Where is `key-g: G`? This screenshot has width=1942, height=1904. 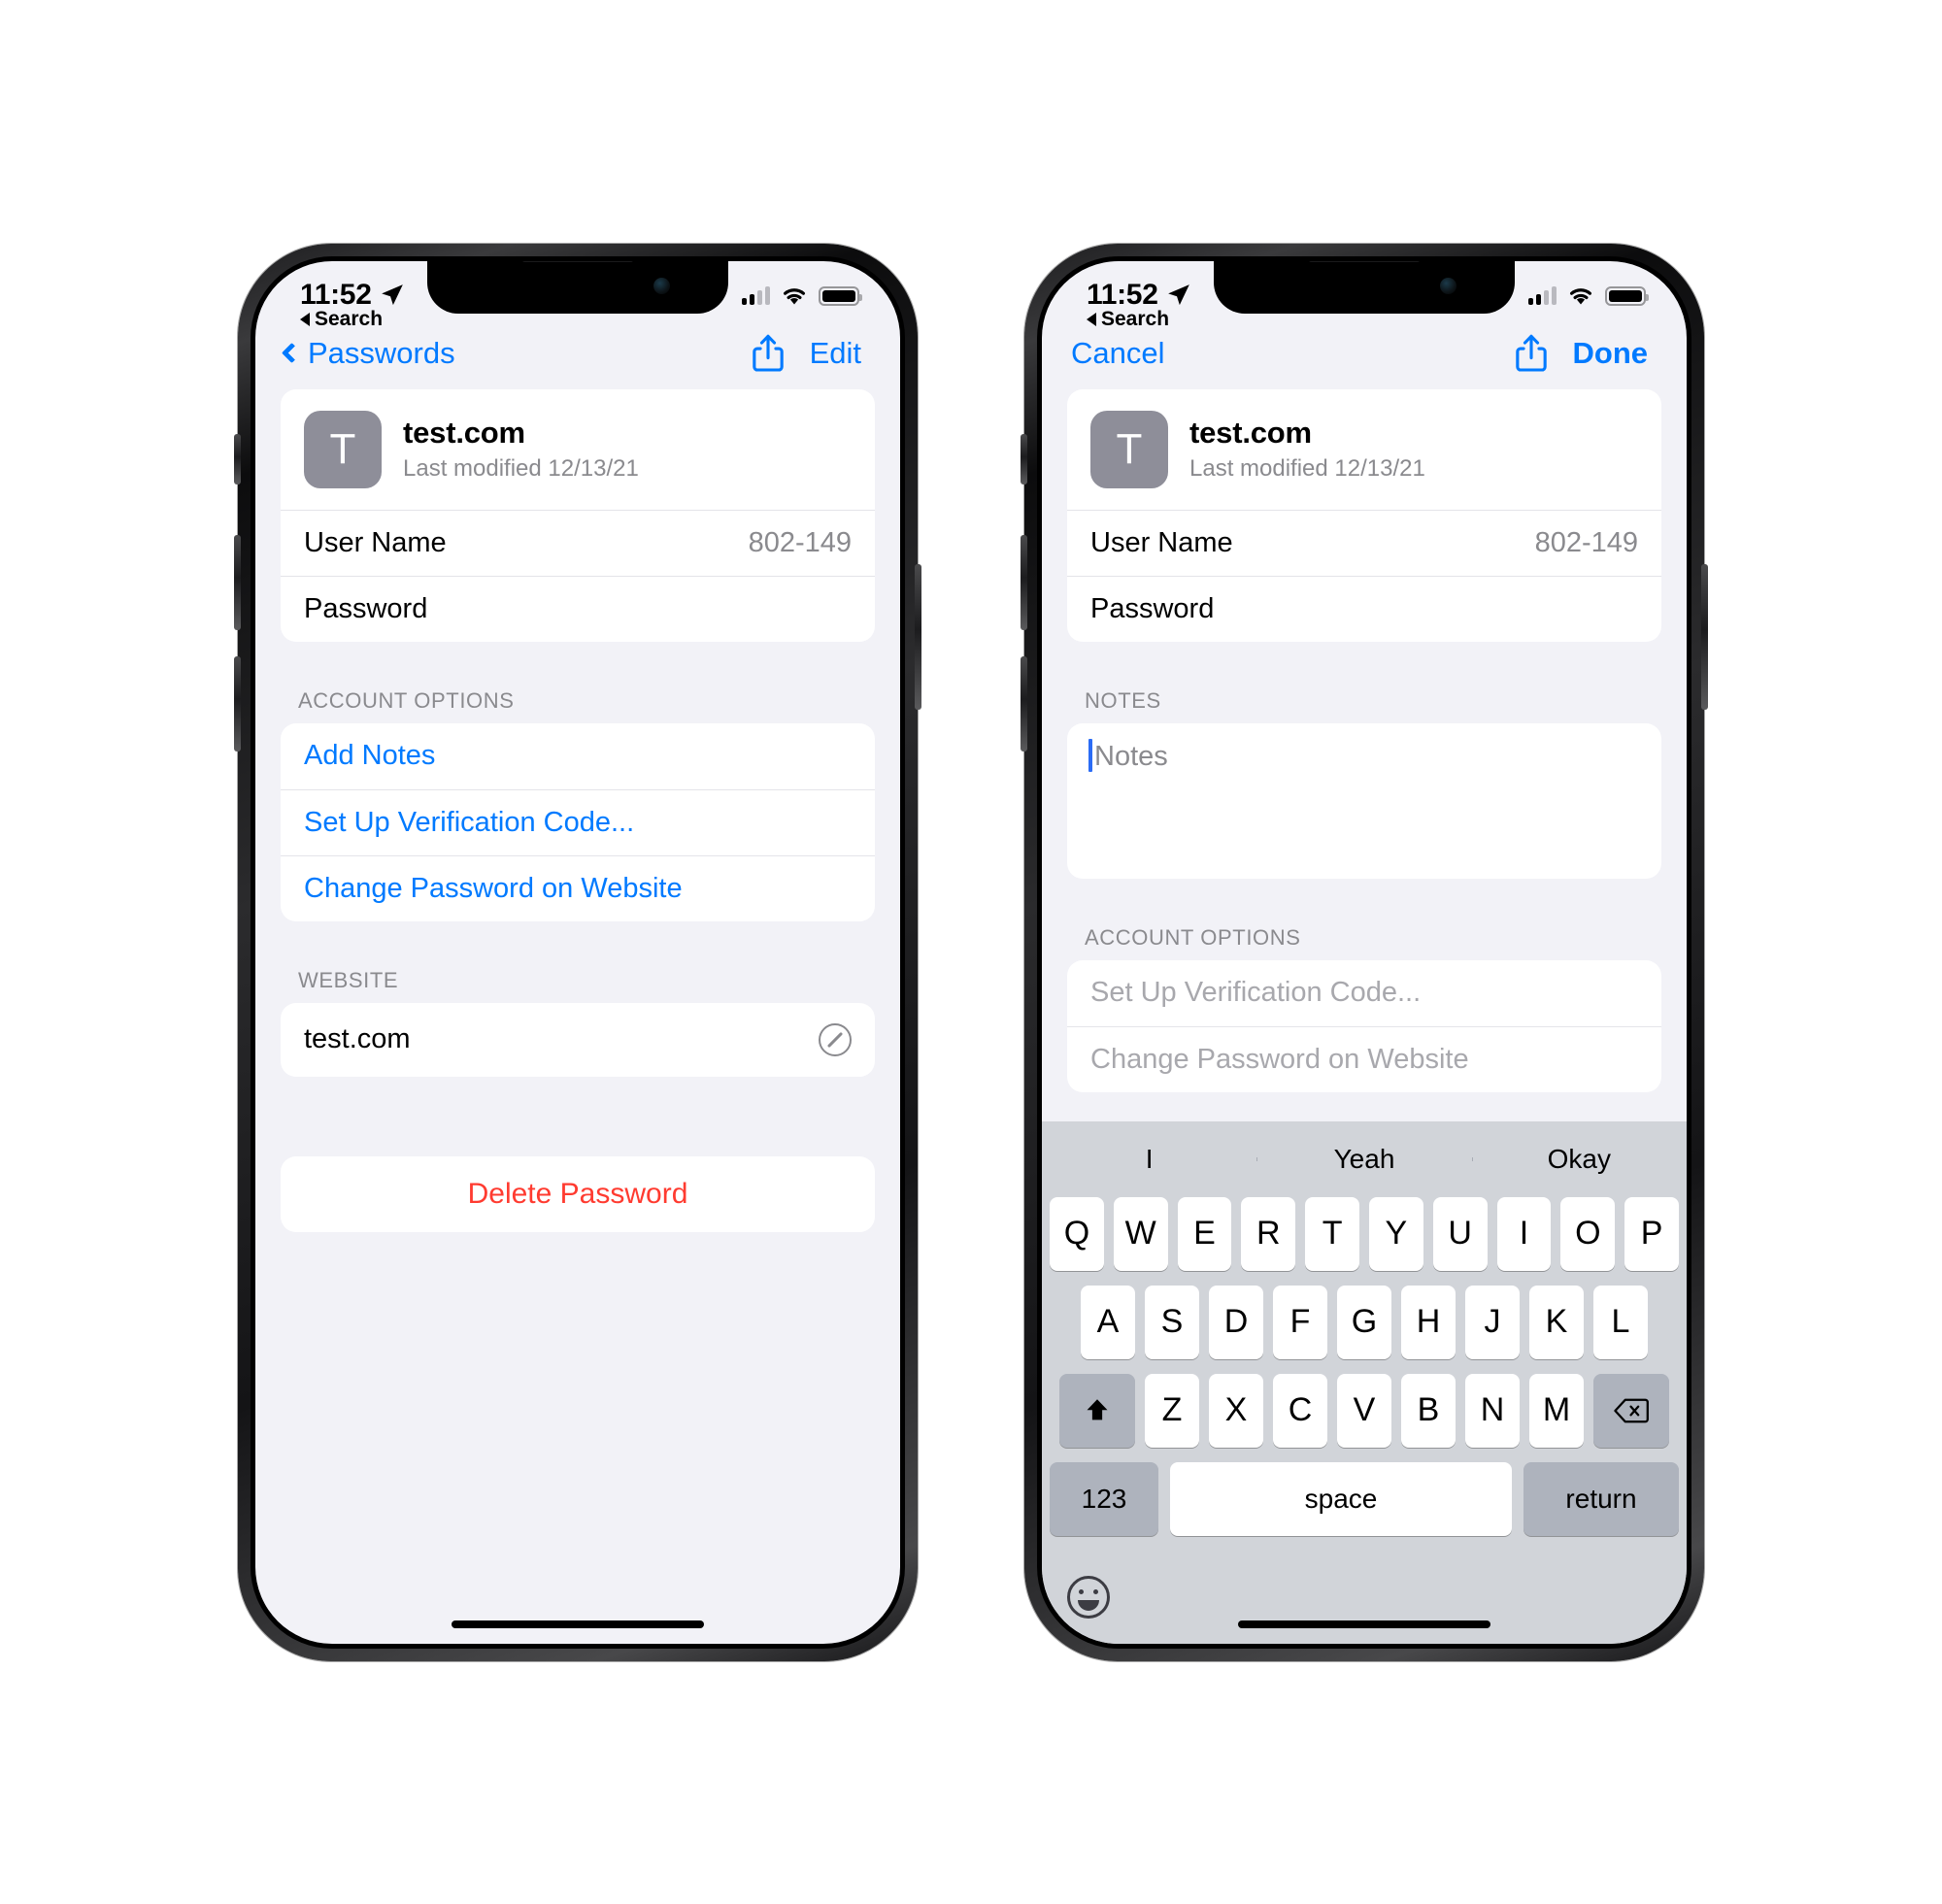 key-g: G is located at coordinates (1364, 1322).